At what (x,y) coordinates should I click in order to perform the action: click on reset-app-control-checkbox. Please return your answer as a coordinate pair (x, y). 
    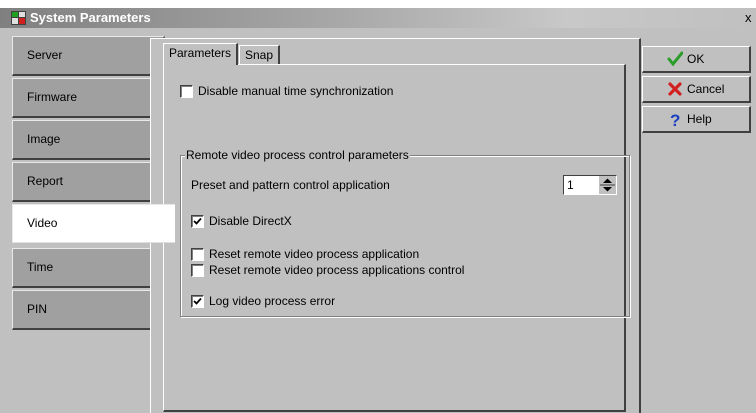
    Looking at the image, I should click on (197, 270).